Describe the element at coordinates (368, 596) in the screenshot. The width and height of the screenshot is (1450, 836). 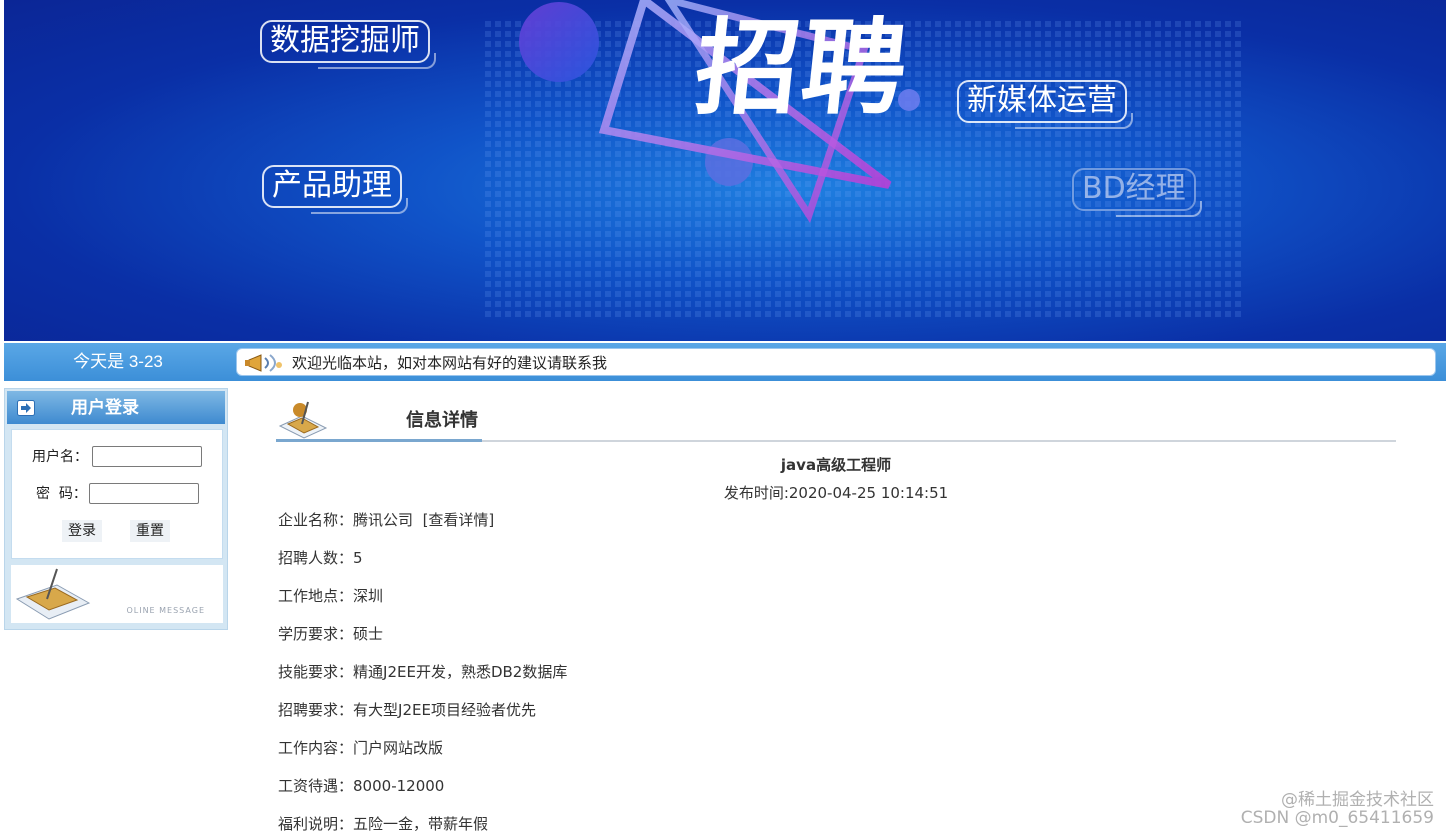
I see `detail-value: 深圳` at that location.